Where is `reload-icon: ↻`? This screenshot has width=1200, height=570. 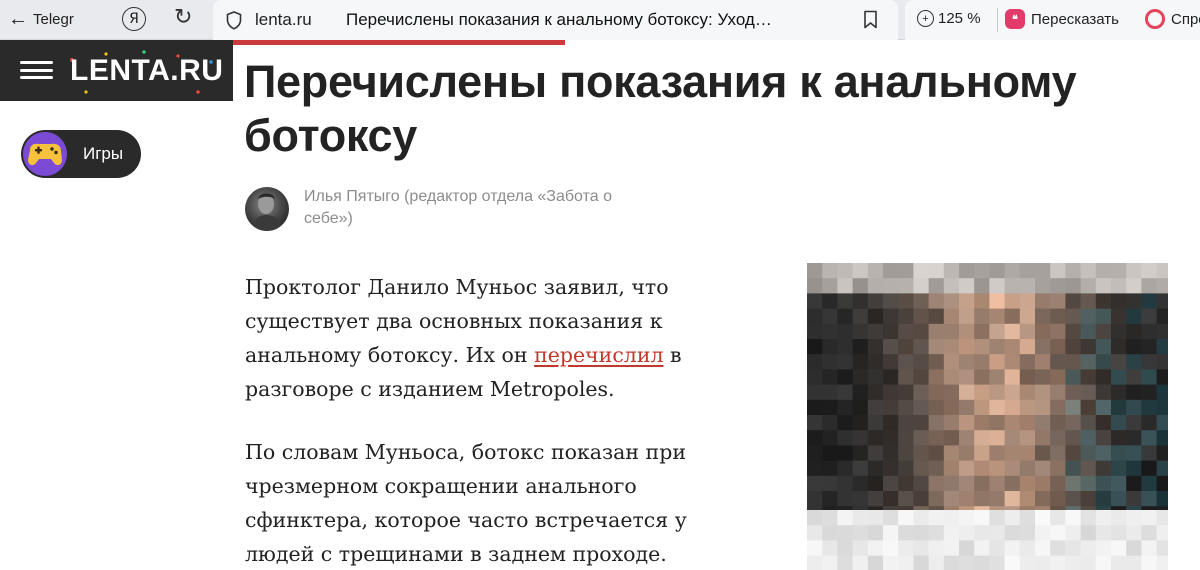 reload-icon: ↻ is located at coordinates (183, 17).